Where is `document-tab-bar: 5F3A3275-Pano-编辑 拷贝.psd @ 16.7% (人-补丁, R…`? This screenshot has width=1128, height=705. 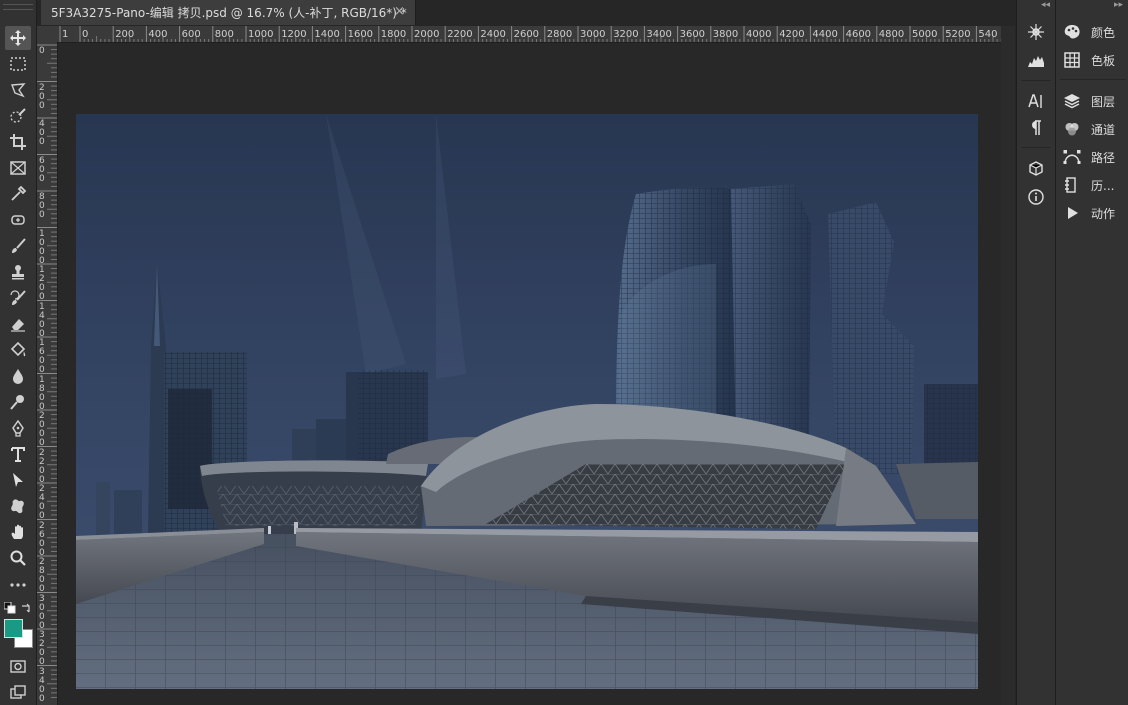 document-tab-bar: 5F3A3275-Pano-编辑 拷贝.psd @ 16.7% (人-补丁, R… is located at coordinates (526, 12).